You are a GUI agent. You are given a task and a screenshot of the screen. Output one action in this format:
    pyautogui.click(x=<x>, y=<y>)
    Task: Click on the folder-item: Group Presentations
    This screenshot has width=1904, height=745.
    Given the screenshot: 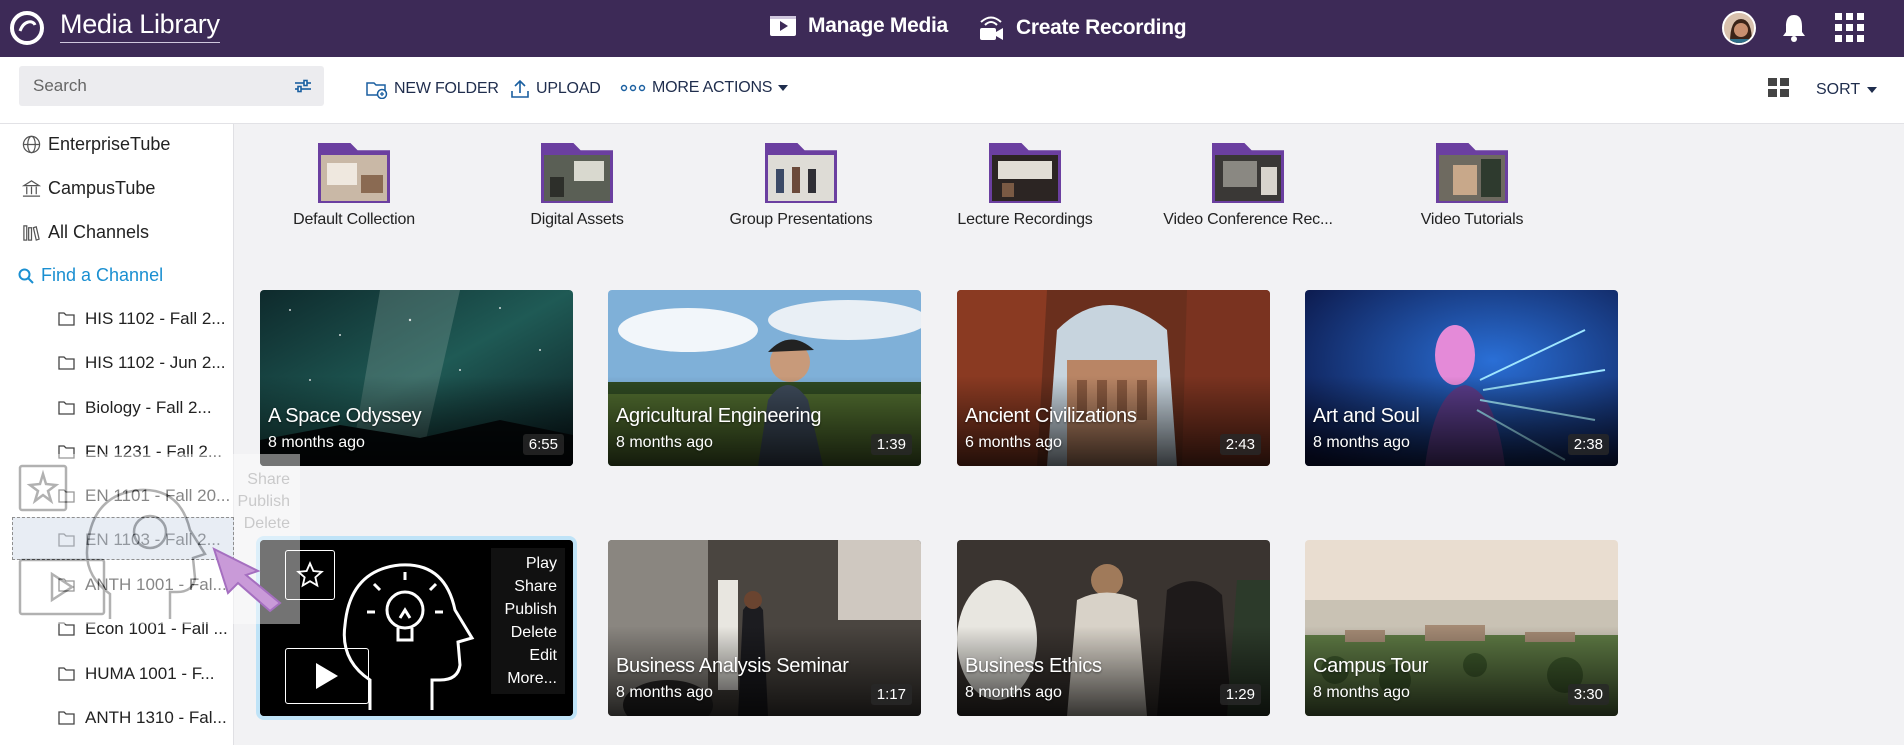 What is the action you would take?
    pyautogui.click(x=801, y=186)
    